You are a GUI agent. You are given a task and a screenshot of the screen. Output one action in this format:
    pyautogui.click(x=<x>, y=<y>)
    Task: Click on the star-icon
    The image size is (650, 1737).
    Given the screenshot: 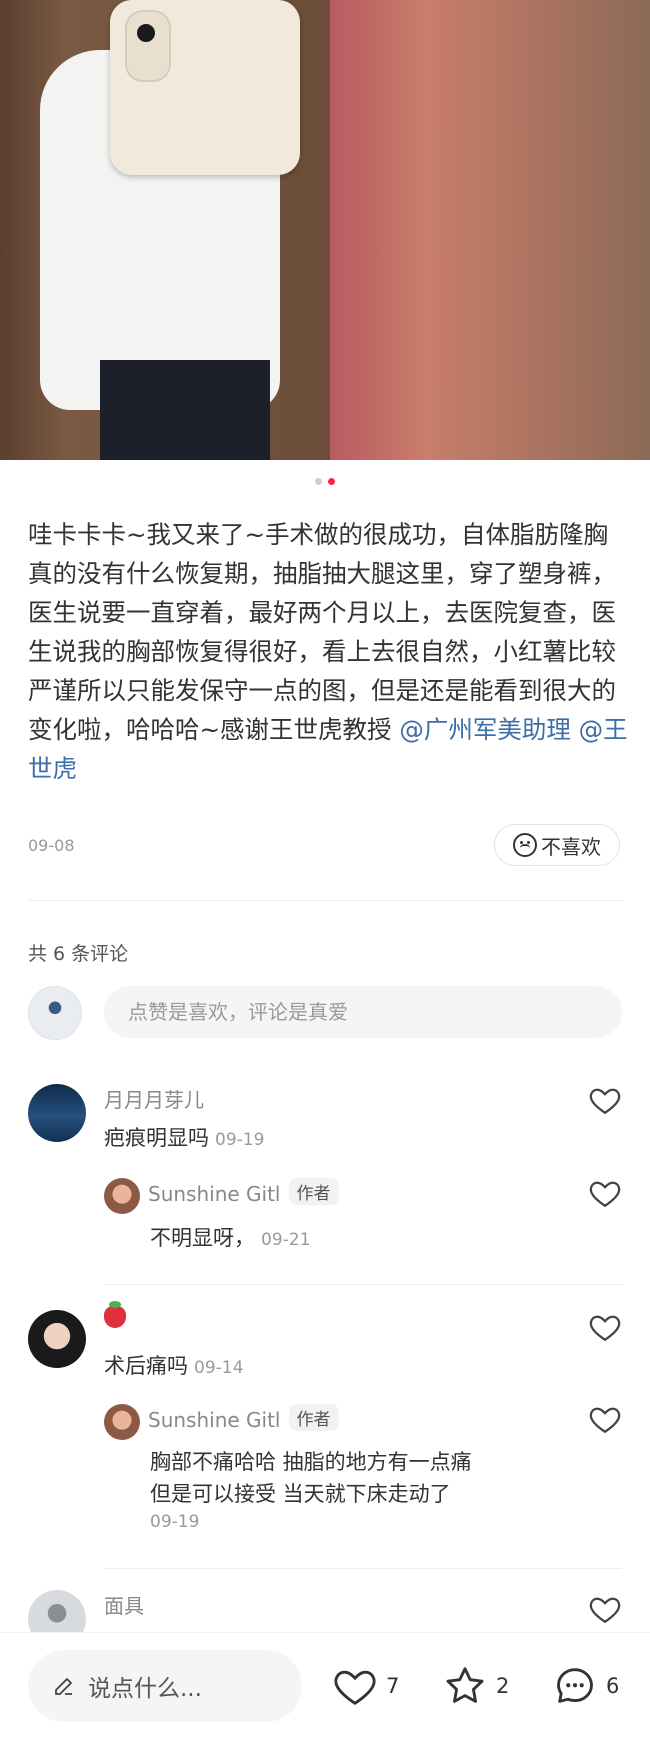 What is the action you would take?
    pyautogui.click(x=465, y=1685)
    